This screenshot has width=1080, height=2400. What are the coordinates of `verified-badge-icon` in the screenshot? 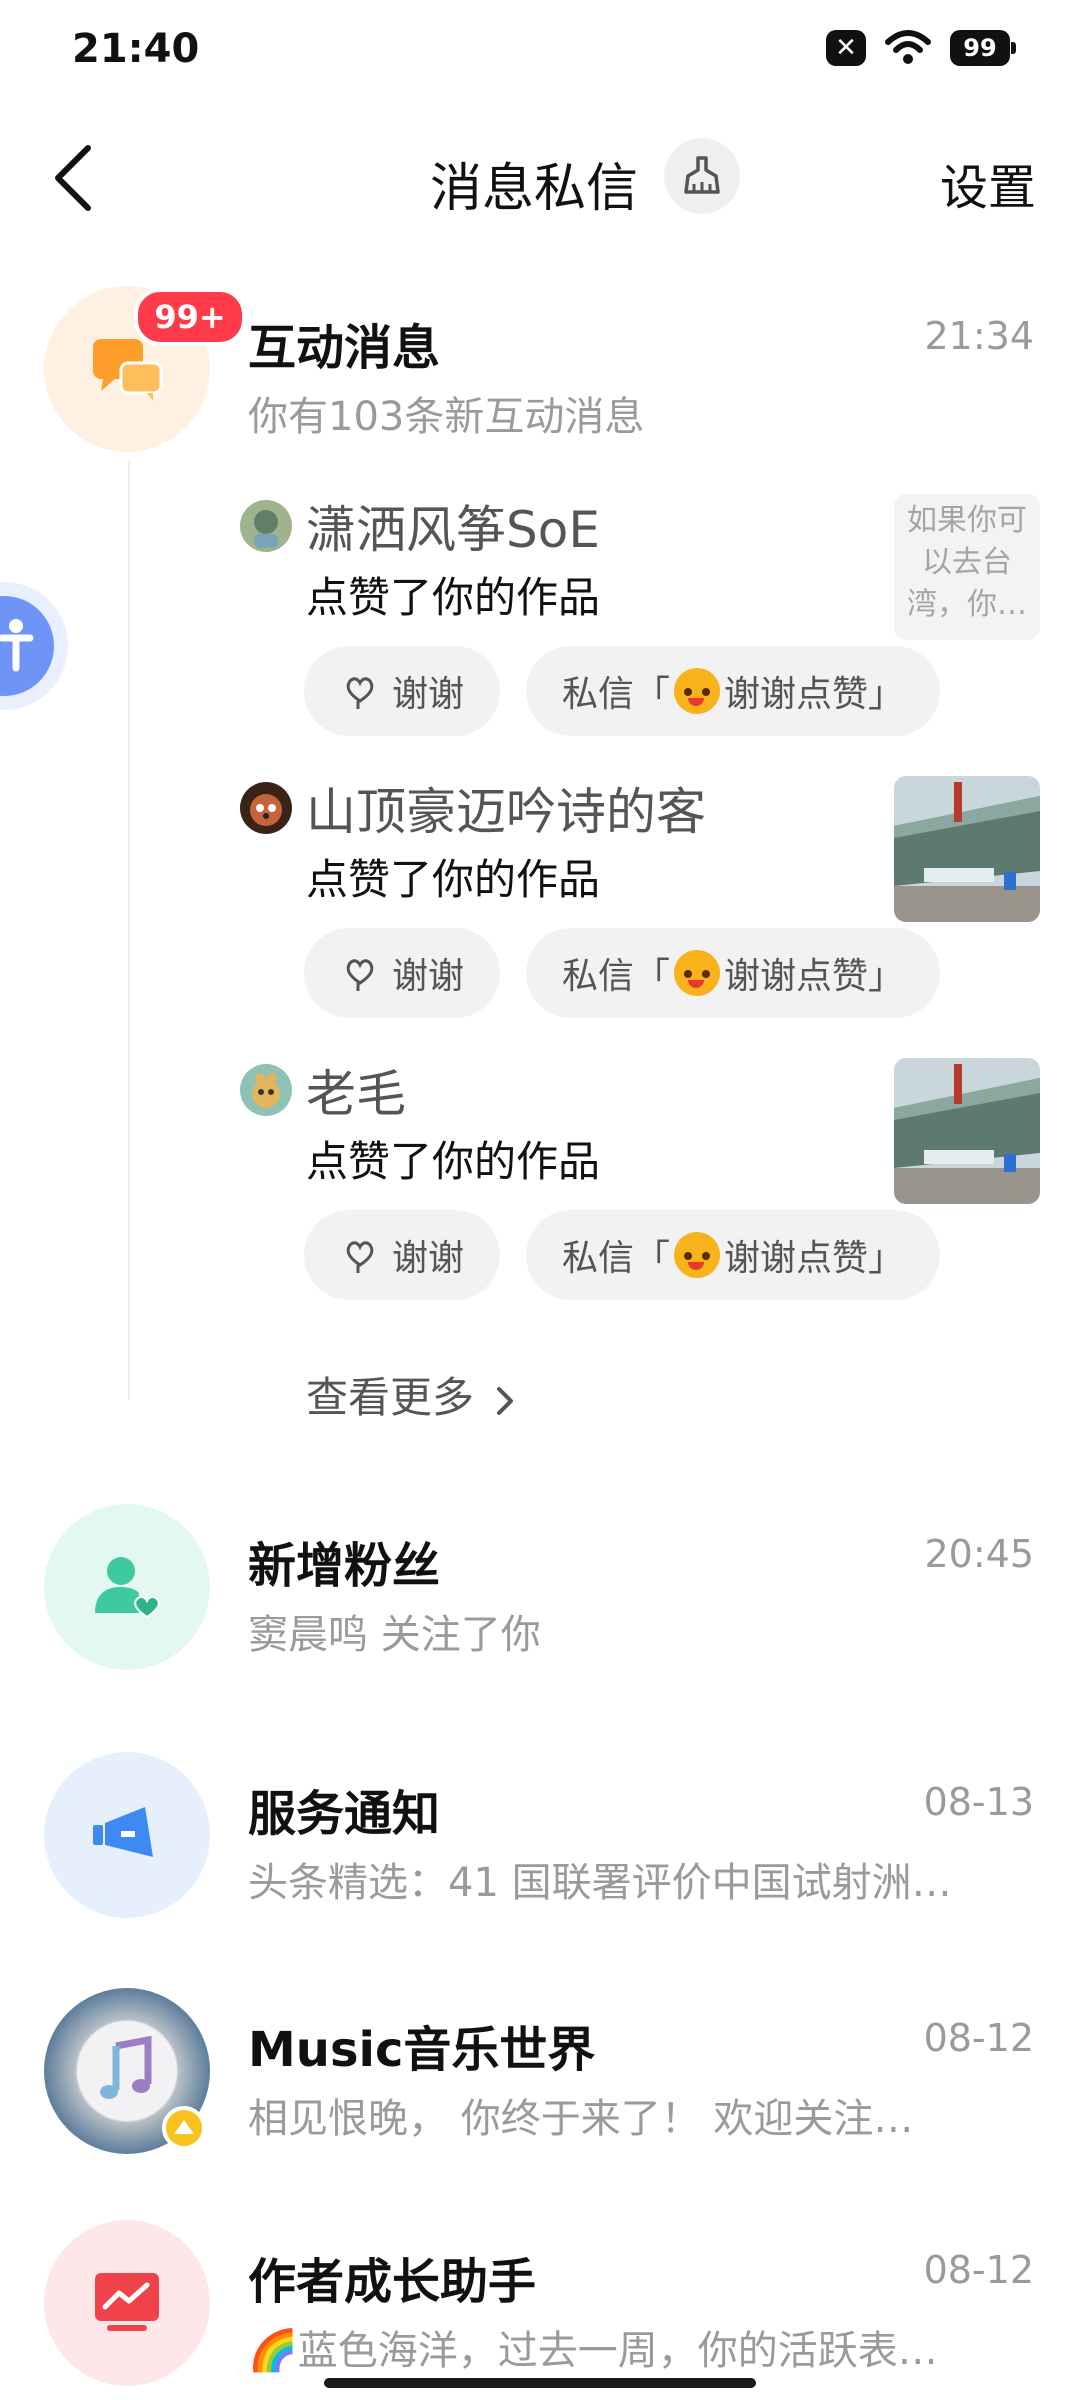 It's located at (184, 2128).